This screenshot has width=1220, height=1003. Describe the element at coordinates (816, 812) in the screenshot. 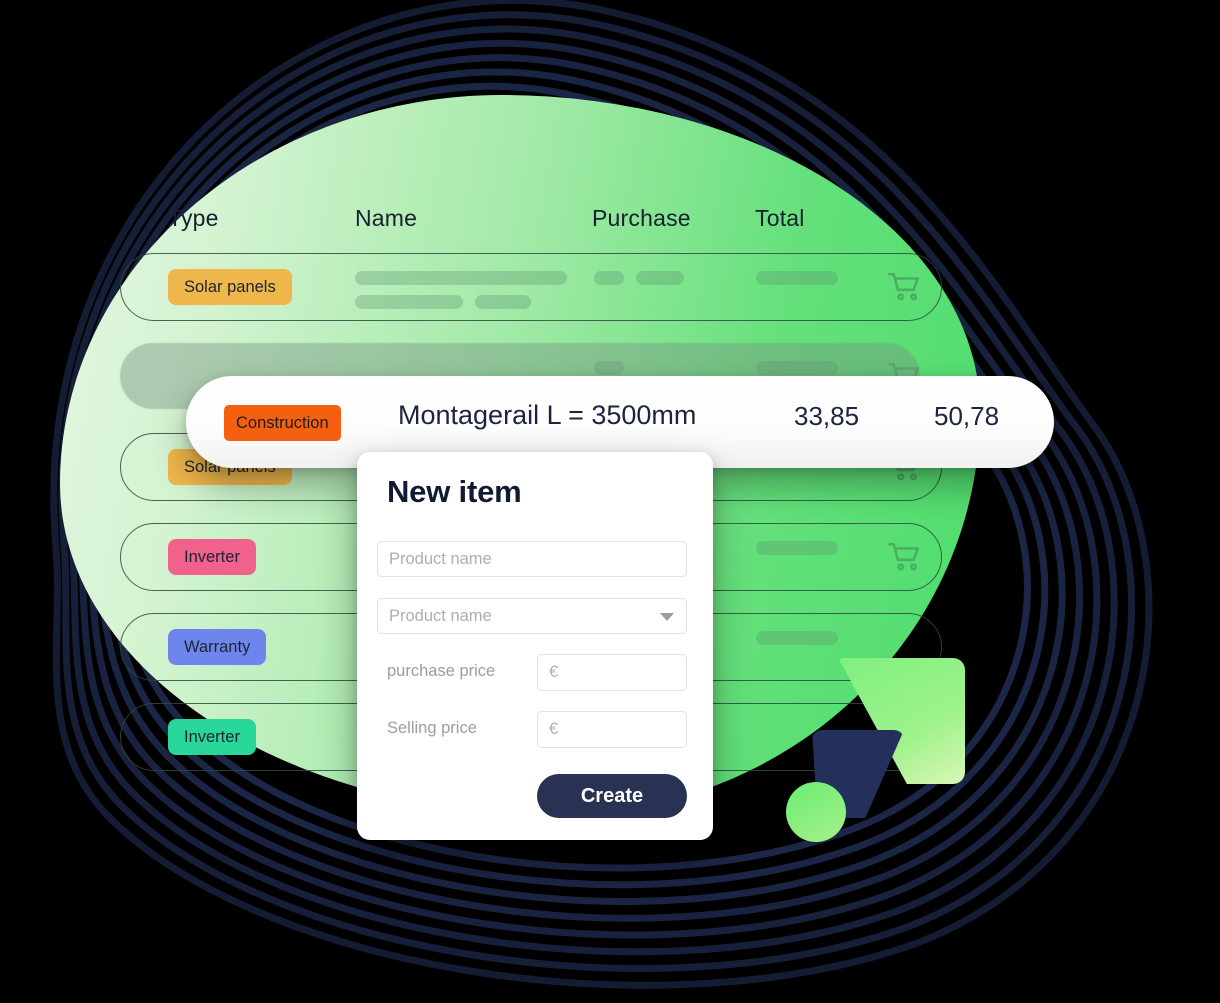

I see `decorative-green-circle` at that location.